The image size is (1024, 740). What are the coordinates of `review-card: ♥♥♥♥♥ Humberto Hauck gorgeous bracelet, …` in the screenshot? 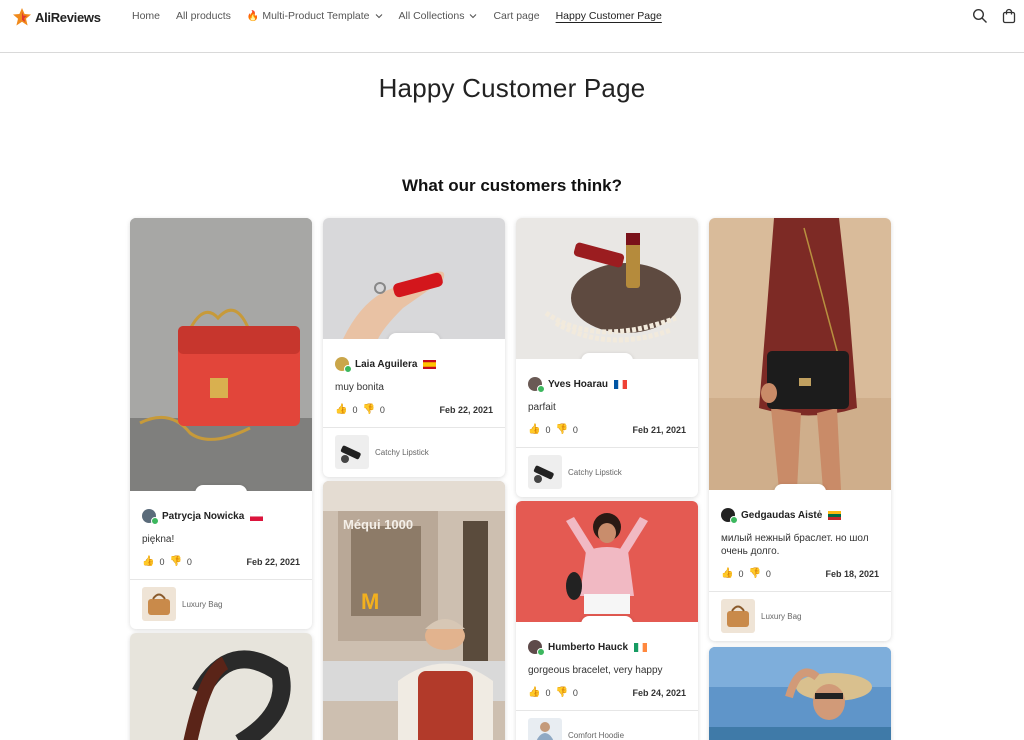 It's located at (607, 620).